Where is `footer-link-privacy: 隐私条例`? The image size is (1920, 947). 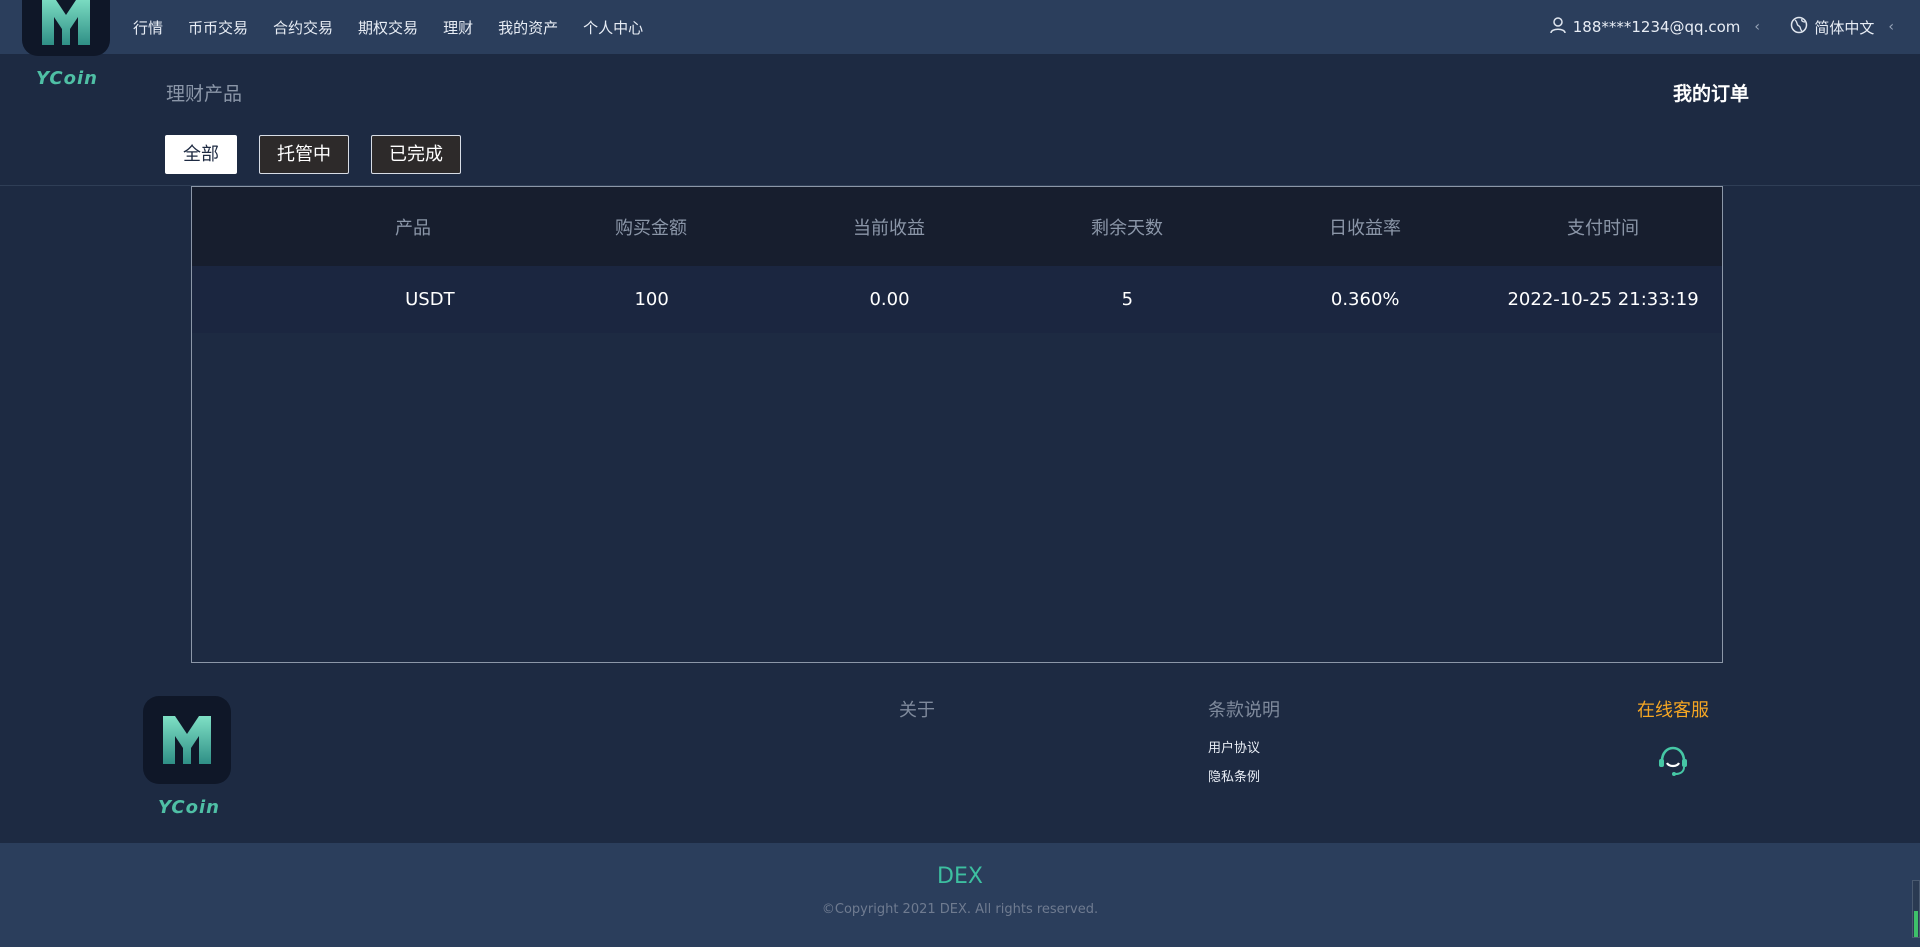
footer-link-privacy: 隐私条例 is located at coordinates (1234, 775).